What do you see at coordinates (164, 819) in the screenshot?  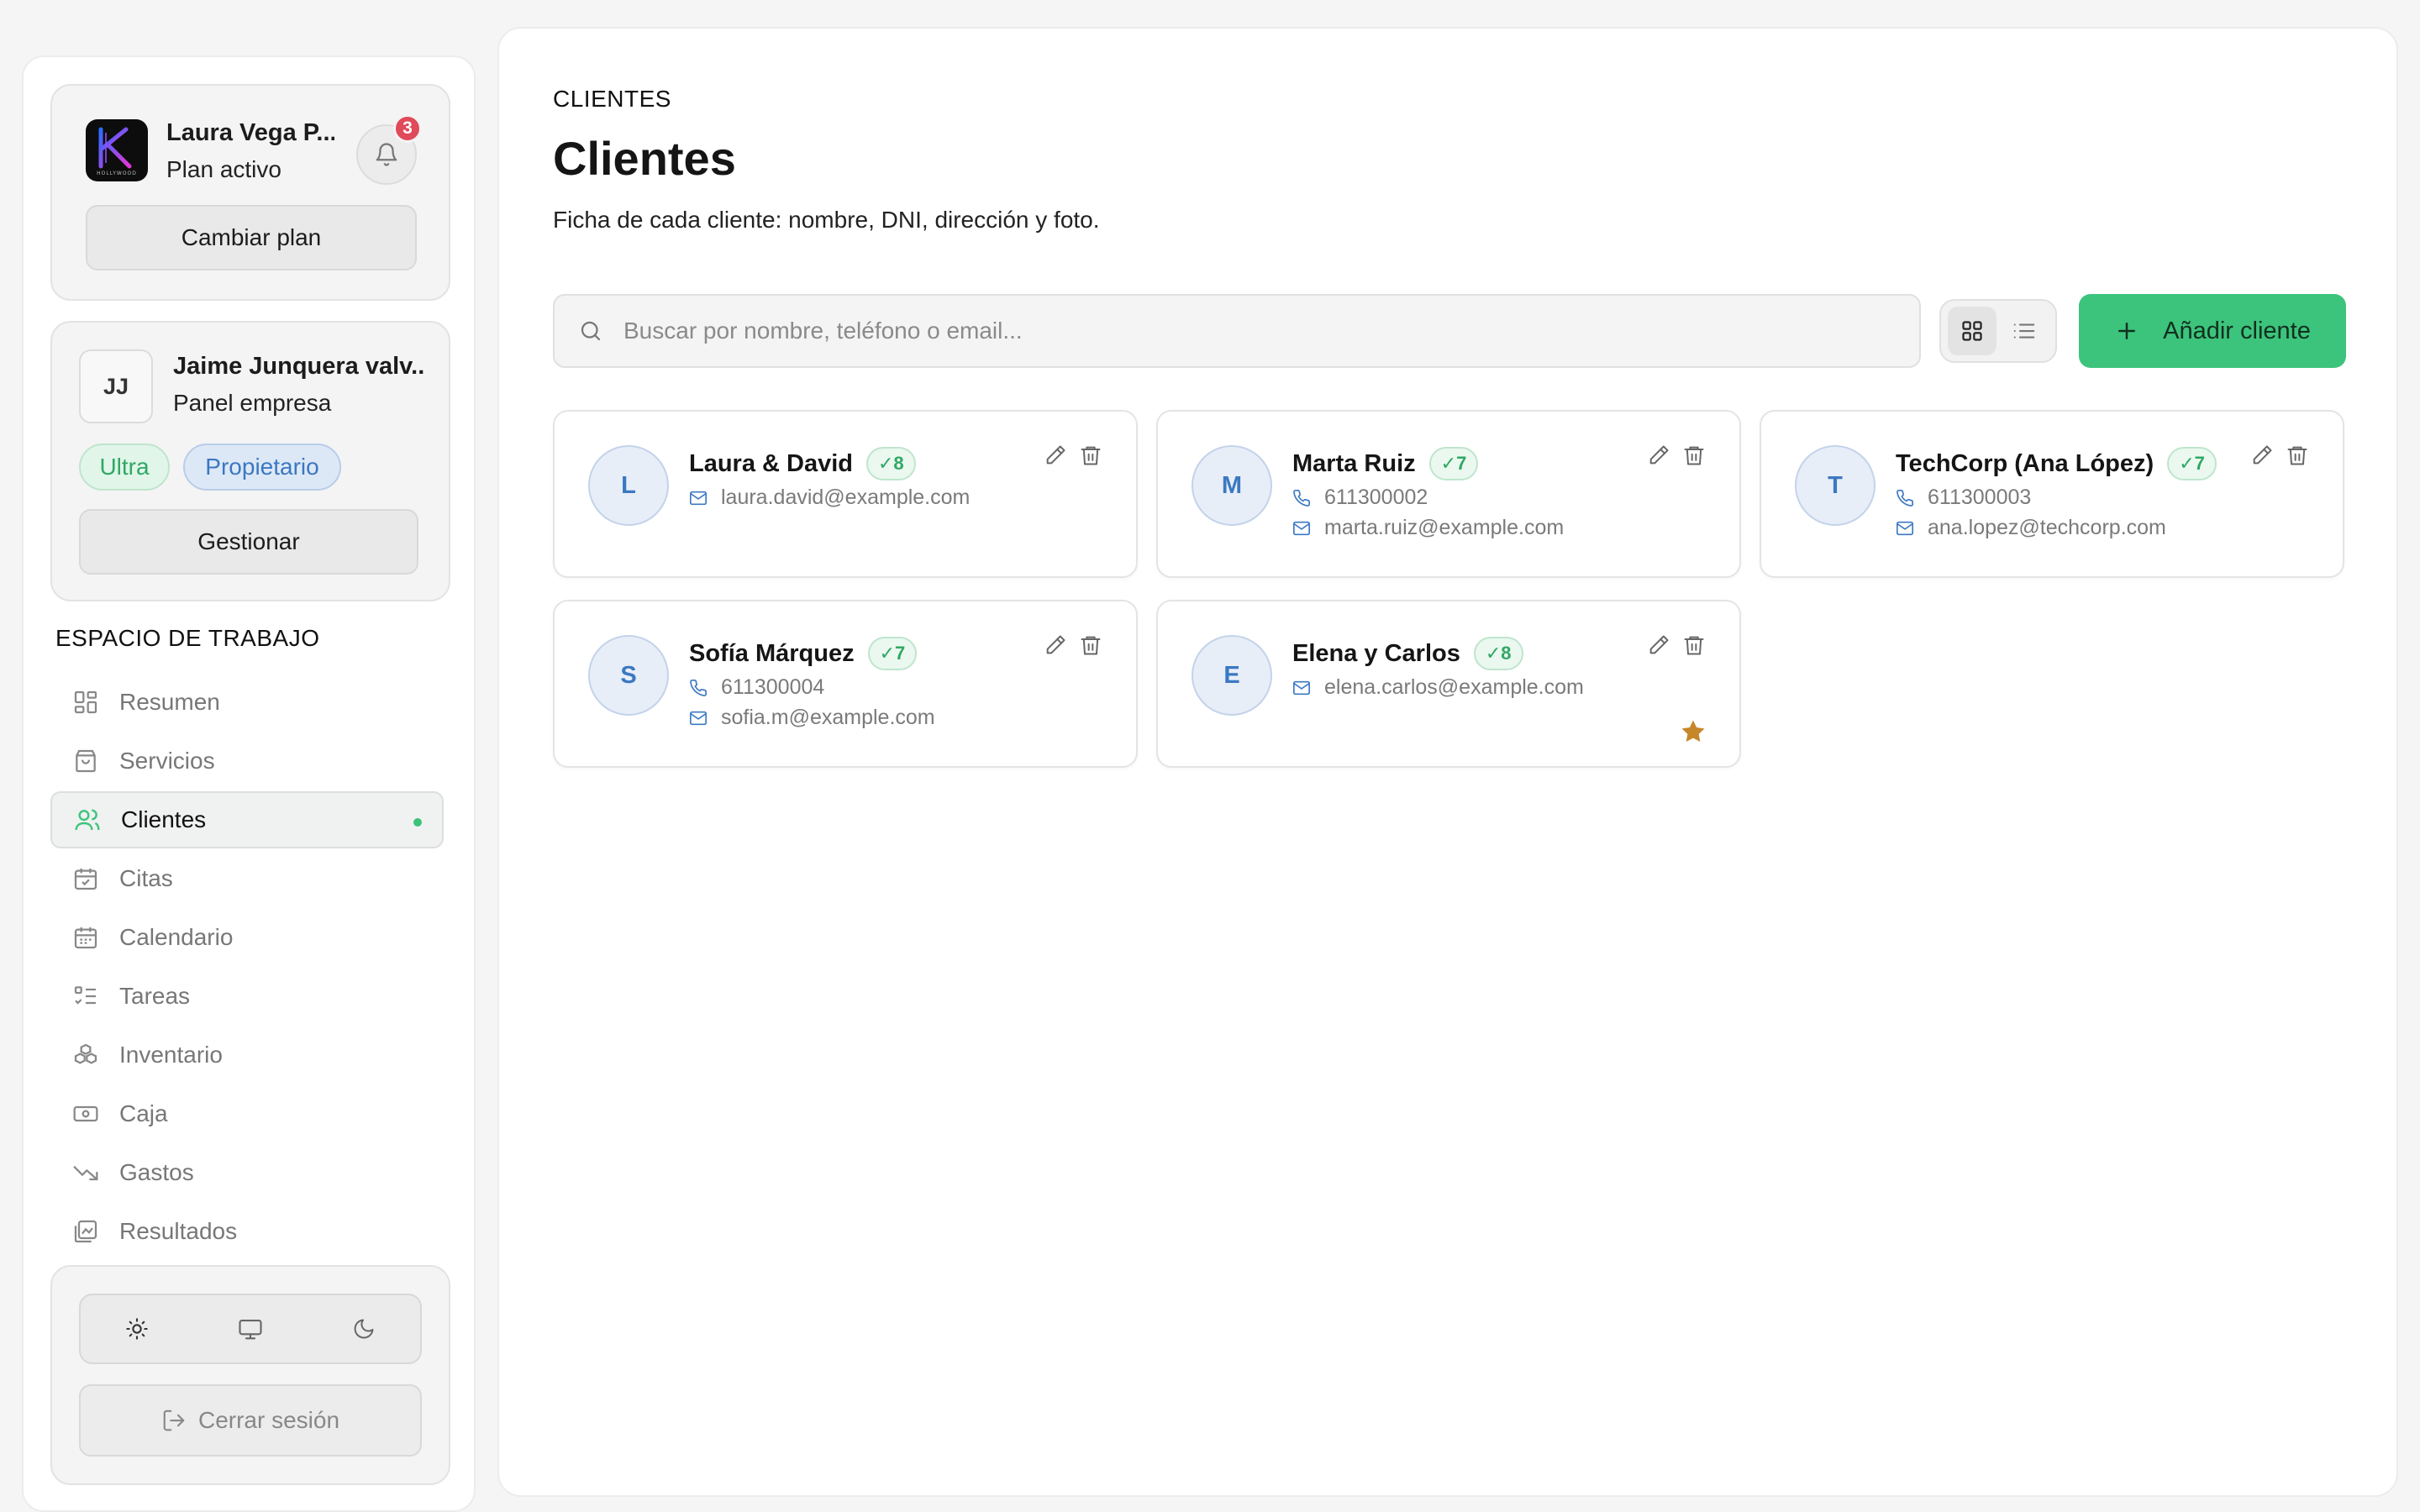 I see `nav-label: Clientes` at bounding box center [164, 819].